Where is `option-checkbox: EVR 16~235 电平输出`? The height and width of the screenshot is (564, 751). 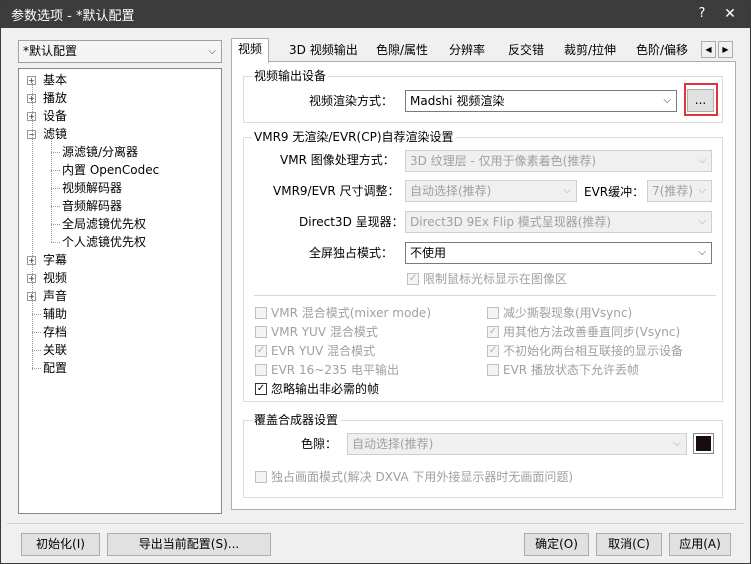 option-checkbox: EVR 16~235 电平输出 is located at coordinates (365, 370).